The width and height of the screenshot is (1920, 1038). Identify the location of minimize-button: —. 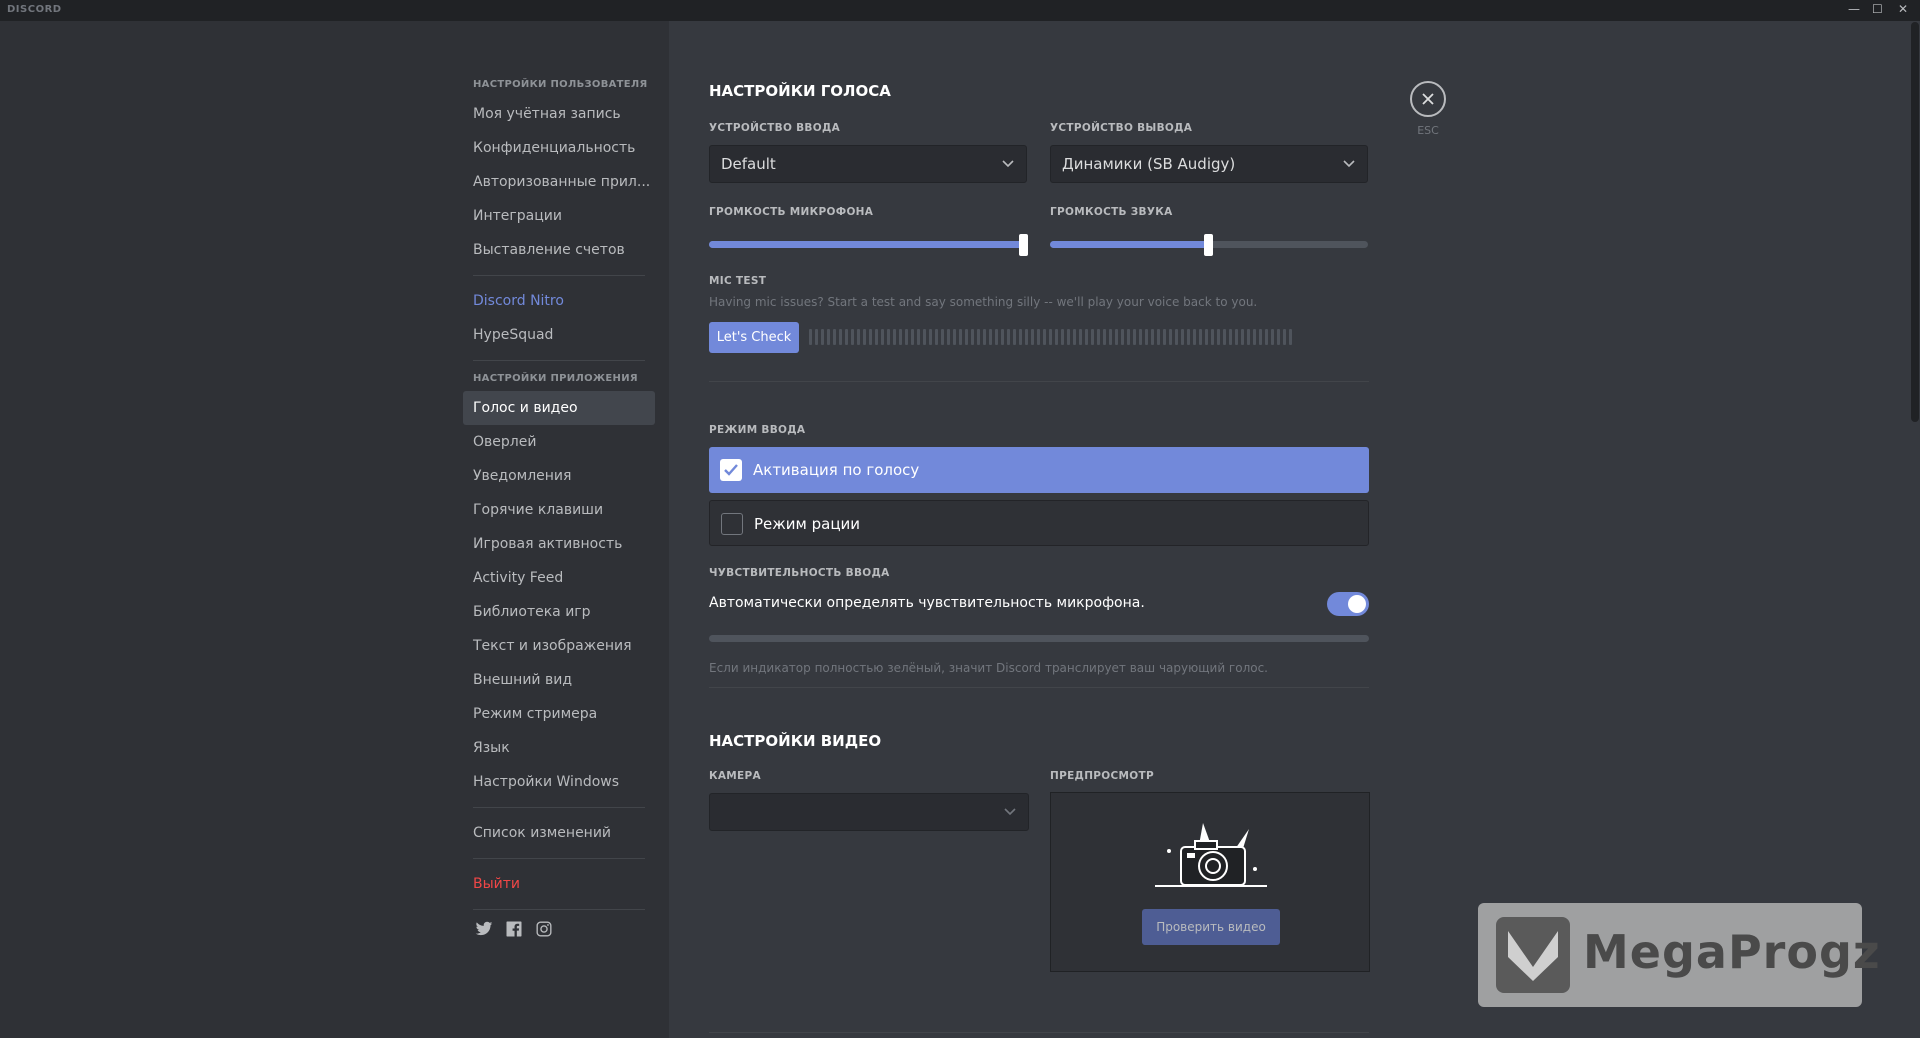
(1854, 9).